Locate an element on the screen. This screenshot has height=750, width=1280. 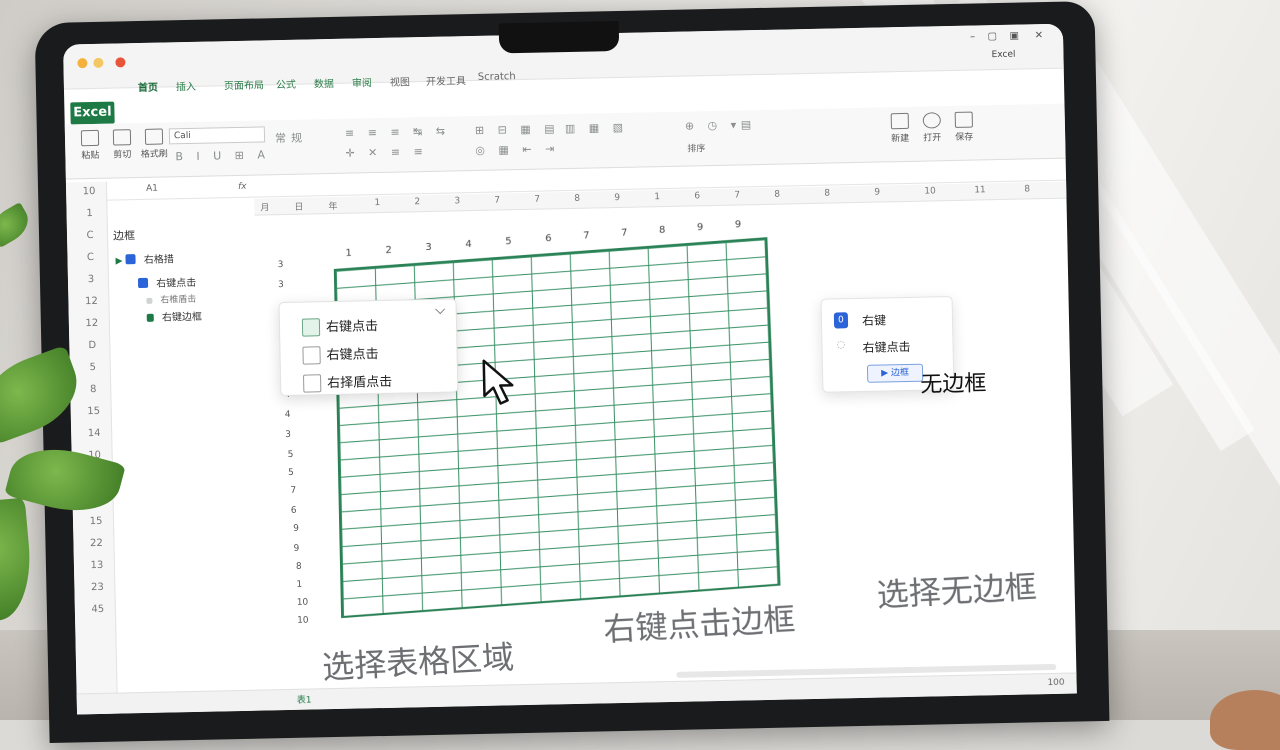
row-header: 14 is located at coordinates (94, 434).